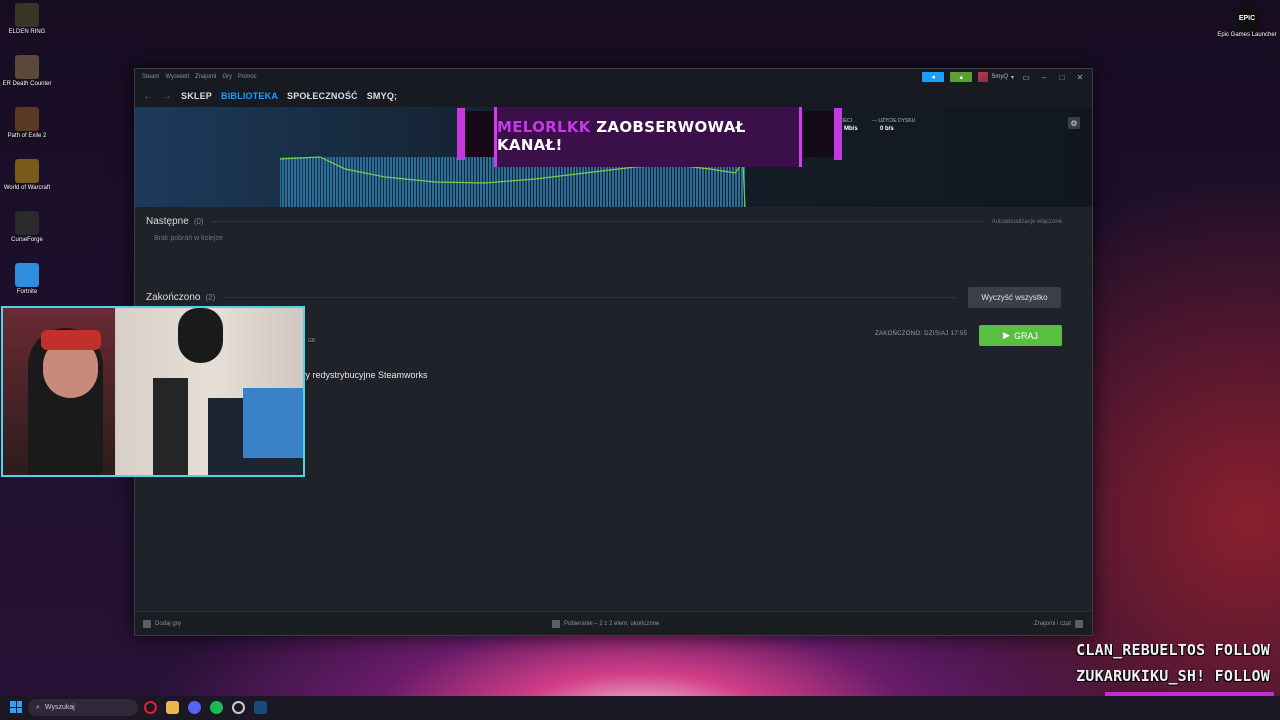 The image size is (1280, 720). What do you see at coordinates (27, 119) in the screenshot?
I see `path-of-exile-icon` at bounding box center [27, 119].